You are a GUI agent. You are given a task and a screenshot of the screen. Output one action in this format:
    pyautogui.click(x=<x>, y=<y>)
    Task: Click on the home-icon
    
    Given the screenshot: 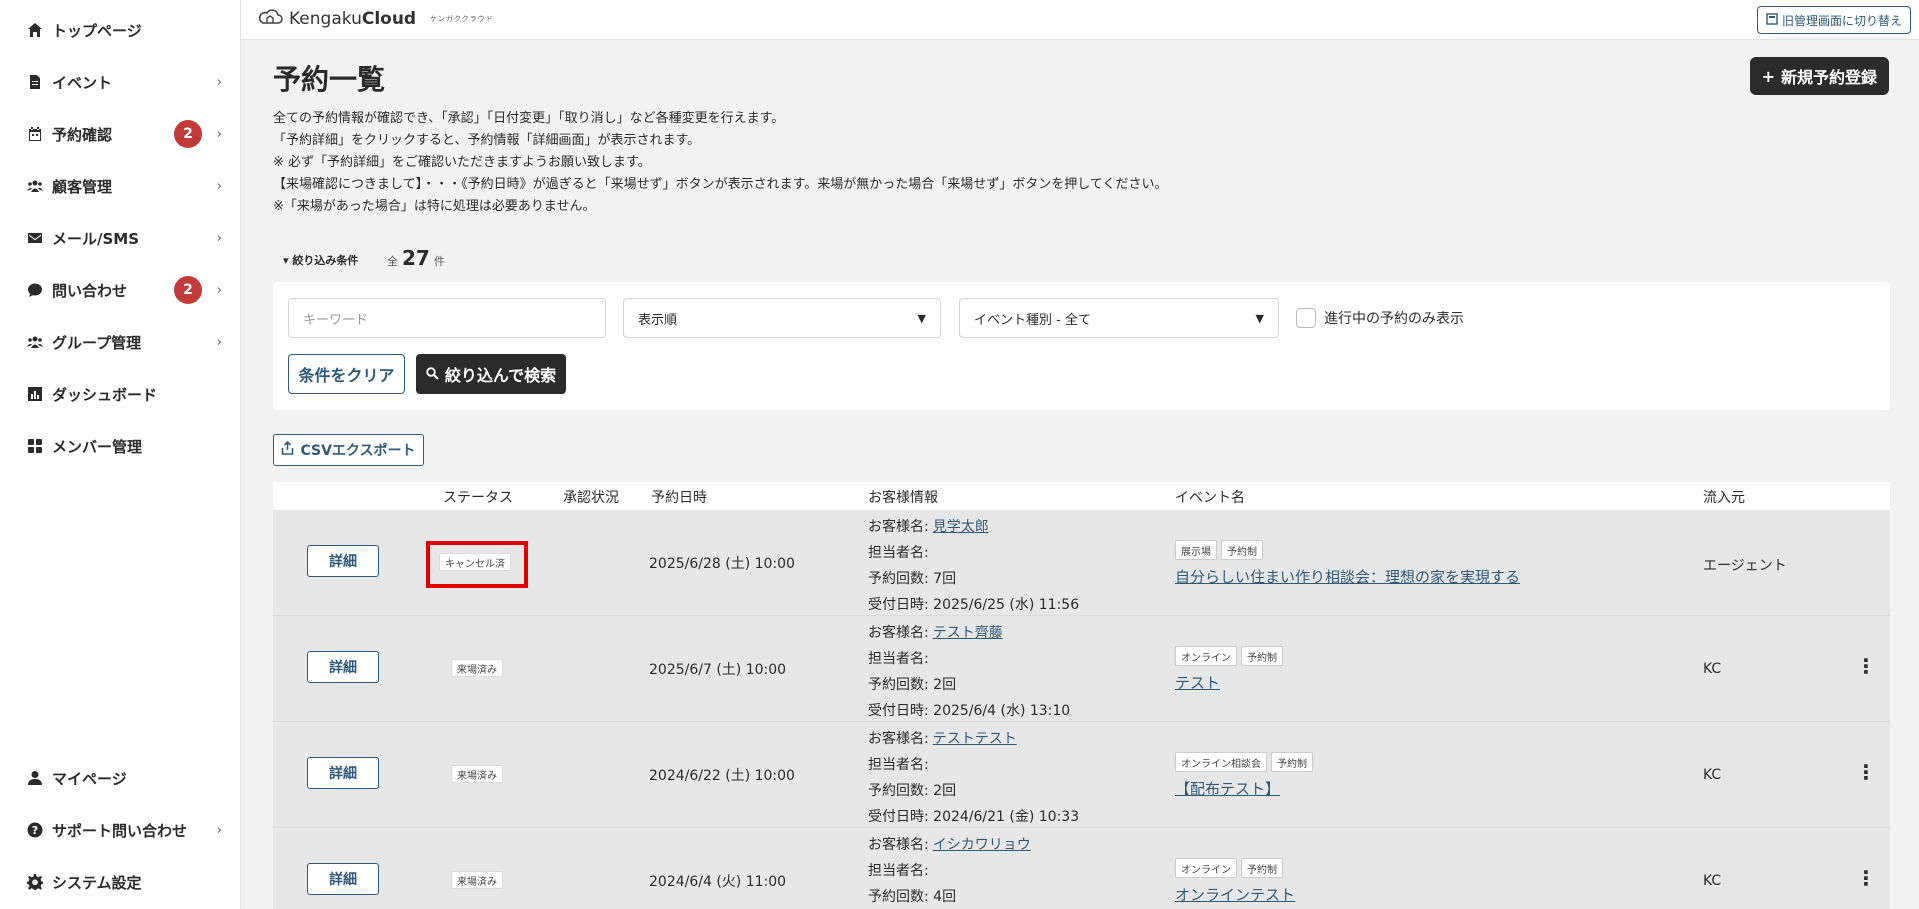 What is the action you would take?
    pyautogui.click(x=35, y=30)
    